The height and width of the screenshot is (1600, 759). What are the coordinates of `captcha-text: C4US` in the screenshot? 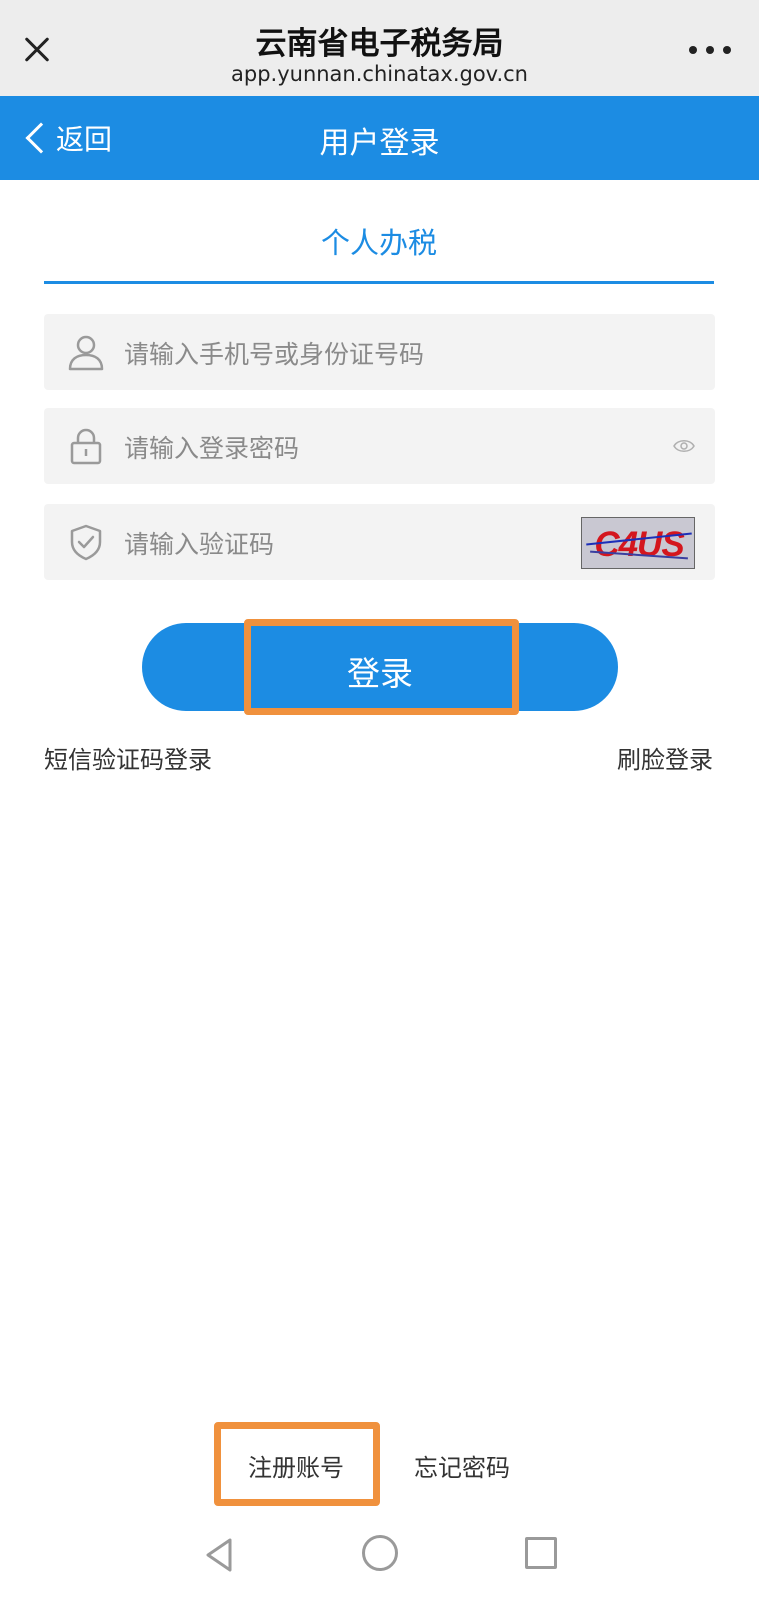 It's located at (639, 544).